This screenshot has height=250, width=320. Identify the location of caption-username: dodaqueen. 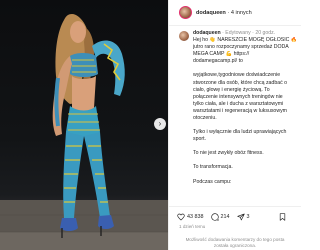
(207, 33).